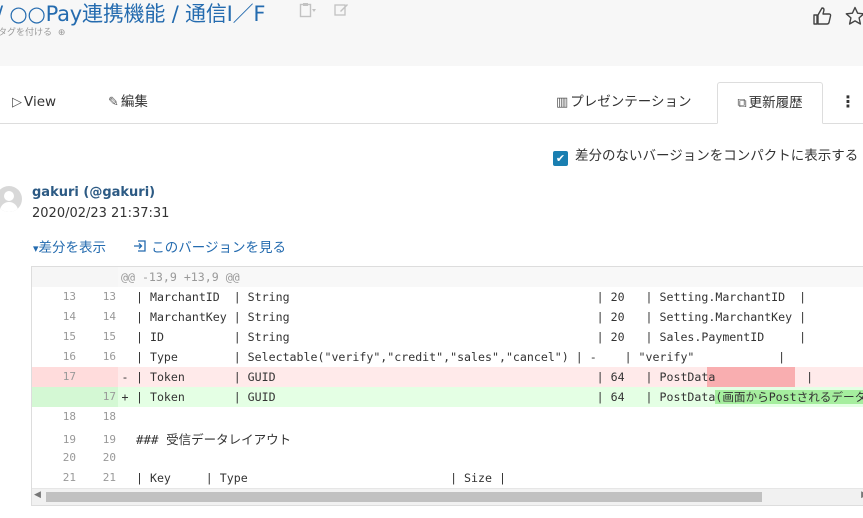 This screenshot has height=518, width=863. I want to click on compact-option: ✔ 差分のないバージョンをコンパクトに表示する, so click(705, 155).